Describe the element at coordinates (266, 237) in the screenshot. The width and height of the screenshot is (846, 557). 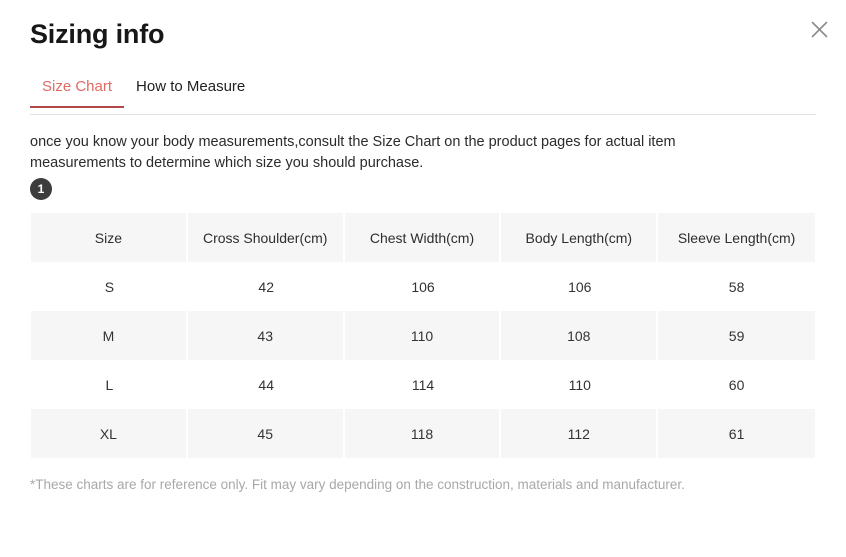
I see `column-header-cross-shoulder: Cross Shoulder(cm)` at that location.